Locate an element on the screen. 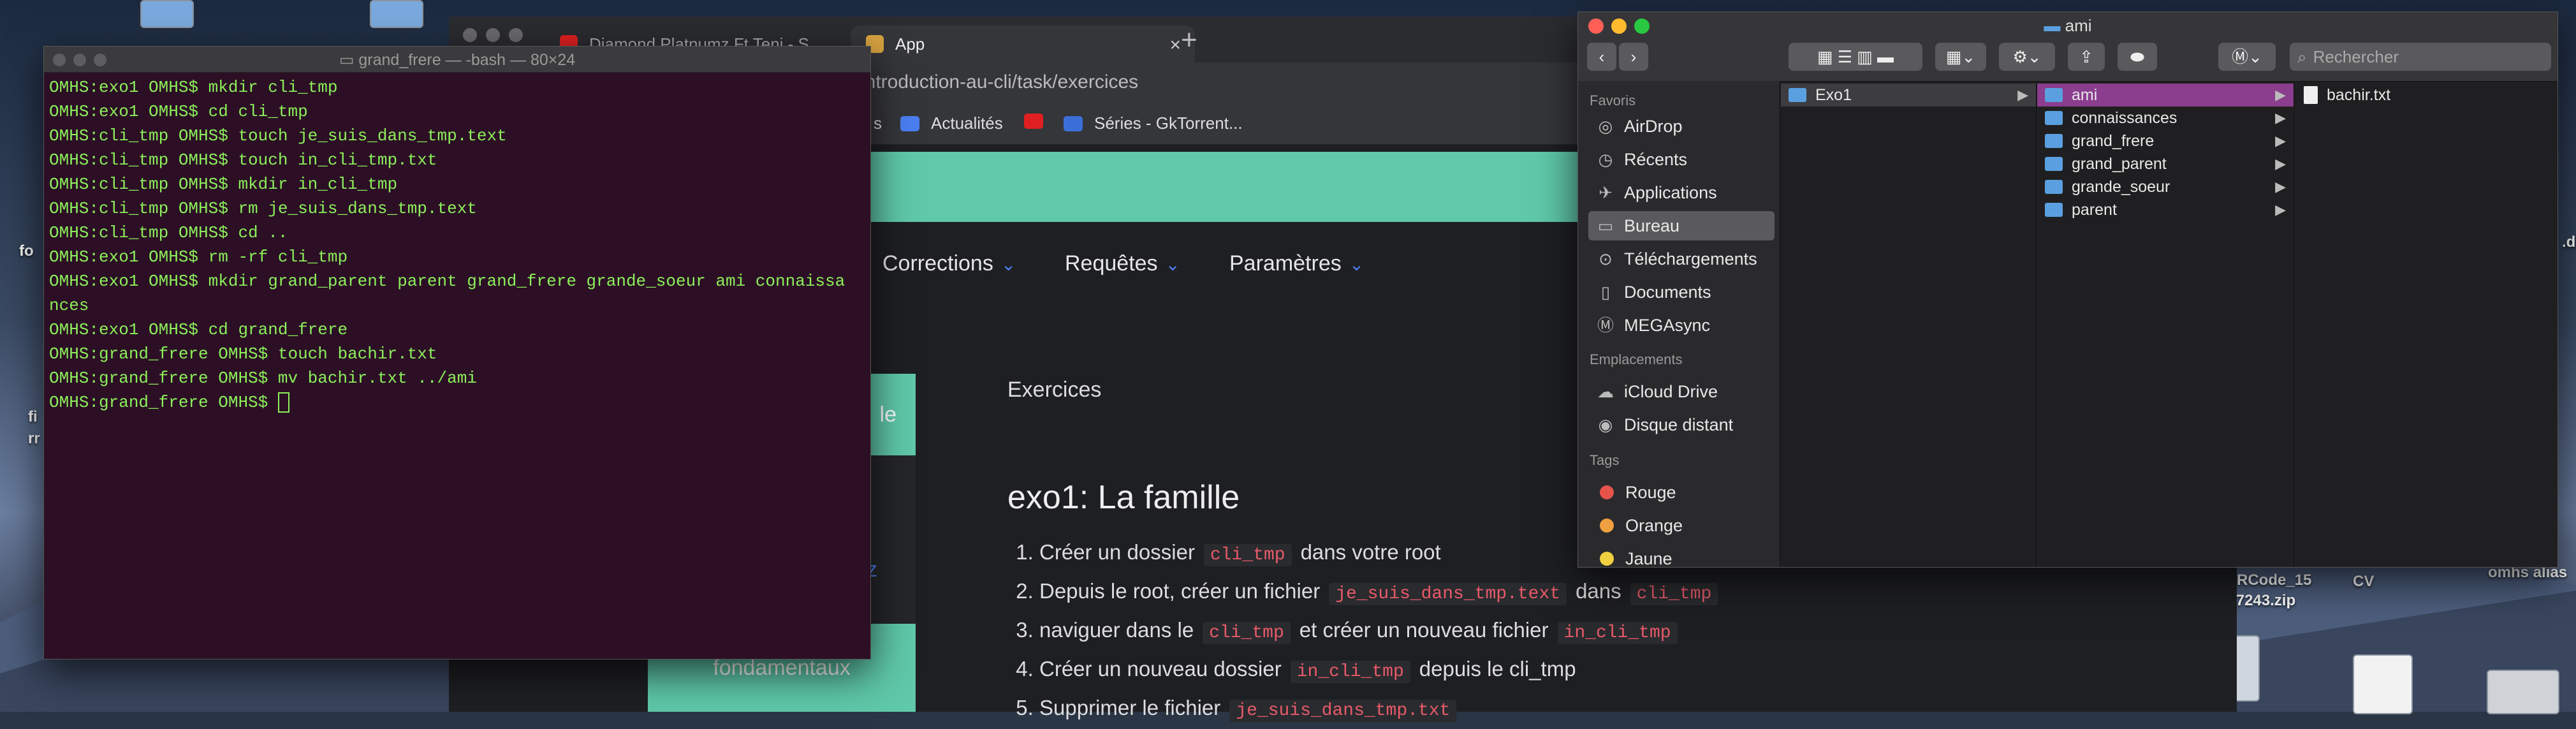 This screenshot has height=729, width=2576. finder-row-label: grand_frere is located at coordinates (2113, 140).